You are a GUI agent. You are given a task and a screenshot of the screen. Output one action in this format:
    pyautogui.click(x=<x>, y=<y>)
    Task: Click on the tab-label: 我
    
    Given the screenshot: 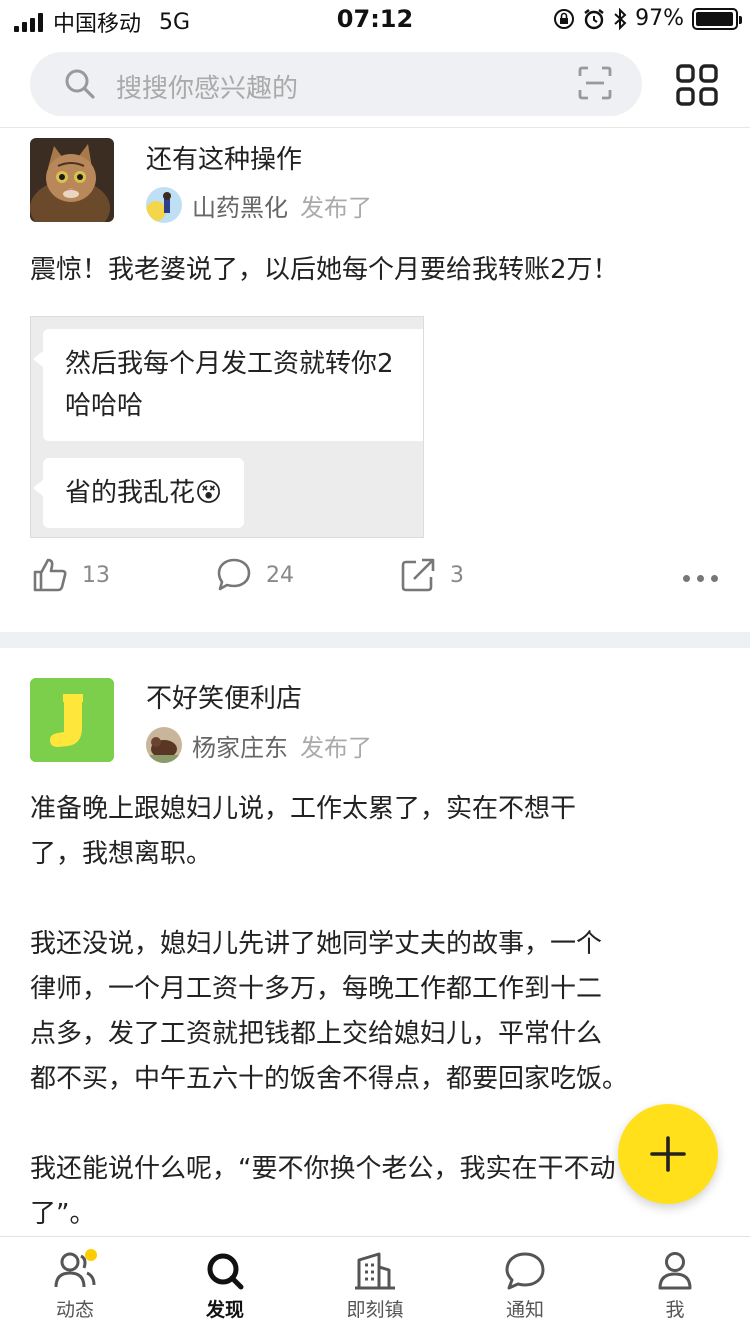 What is the action you would take?
    pyautogui.click(x=675, y=1310)
    